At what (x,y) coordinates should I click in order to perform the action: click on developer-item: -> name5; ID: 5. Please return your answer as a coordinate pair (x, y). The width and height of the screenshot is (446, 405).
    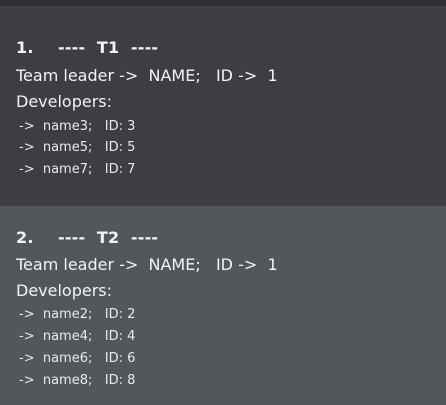
    Looking at the image, I should click on (77, 147).